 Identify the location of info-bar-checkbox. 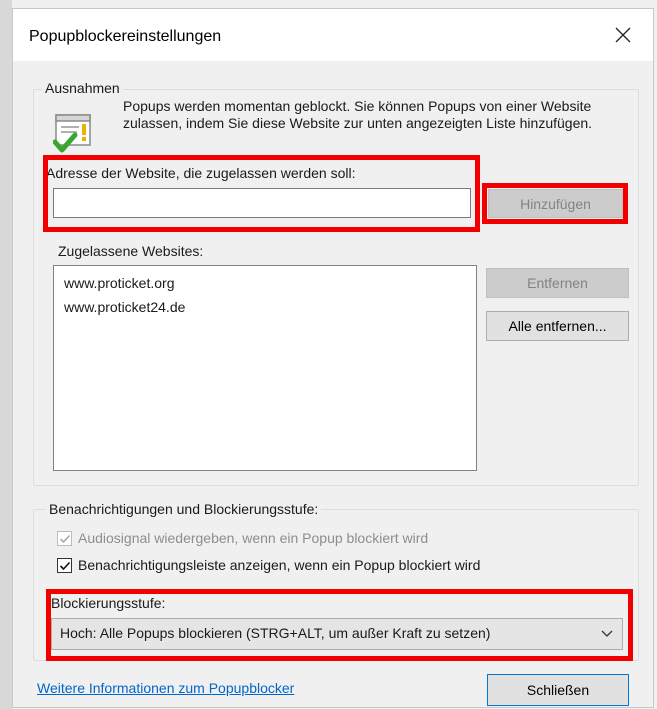
(64, 565).